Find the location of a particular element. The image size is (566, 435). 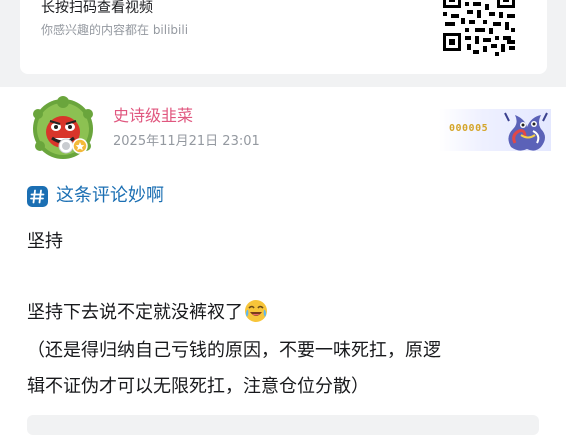

username: 史诗级韭菜 is located at coordinates (153, 116).